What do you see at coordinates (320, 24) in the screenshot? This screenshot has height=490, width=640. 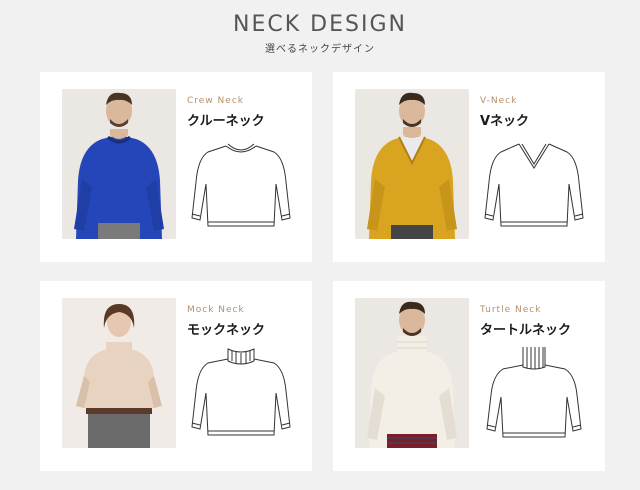 I see `page-title: NECK DESIGN` at bounding box center [320, 24].